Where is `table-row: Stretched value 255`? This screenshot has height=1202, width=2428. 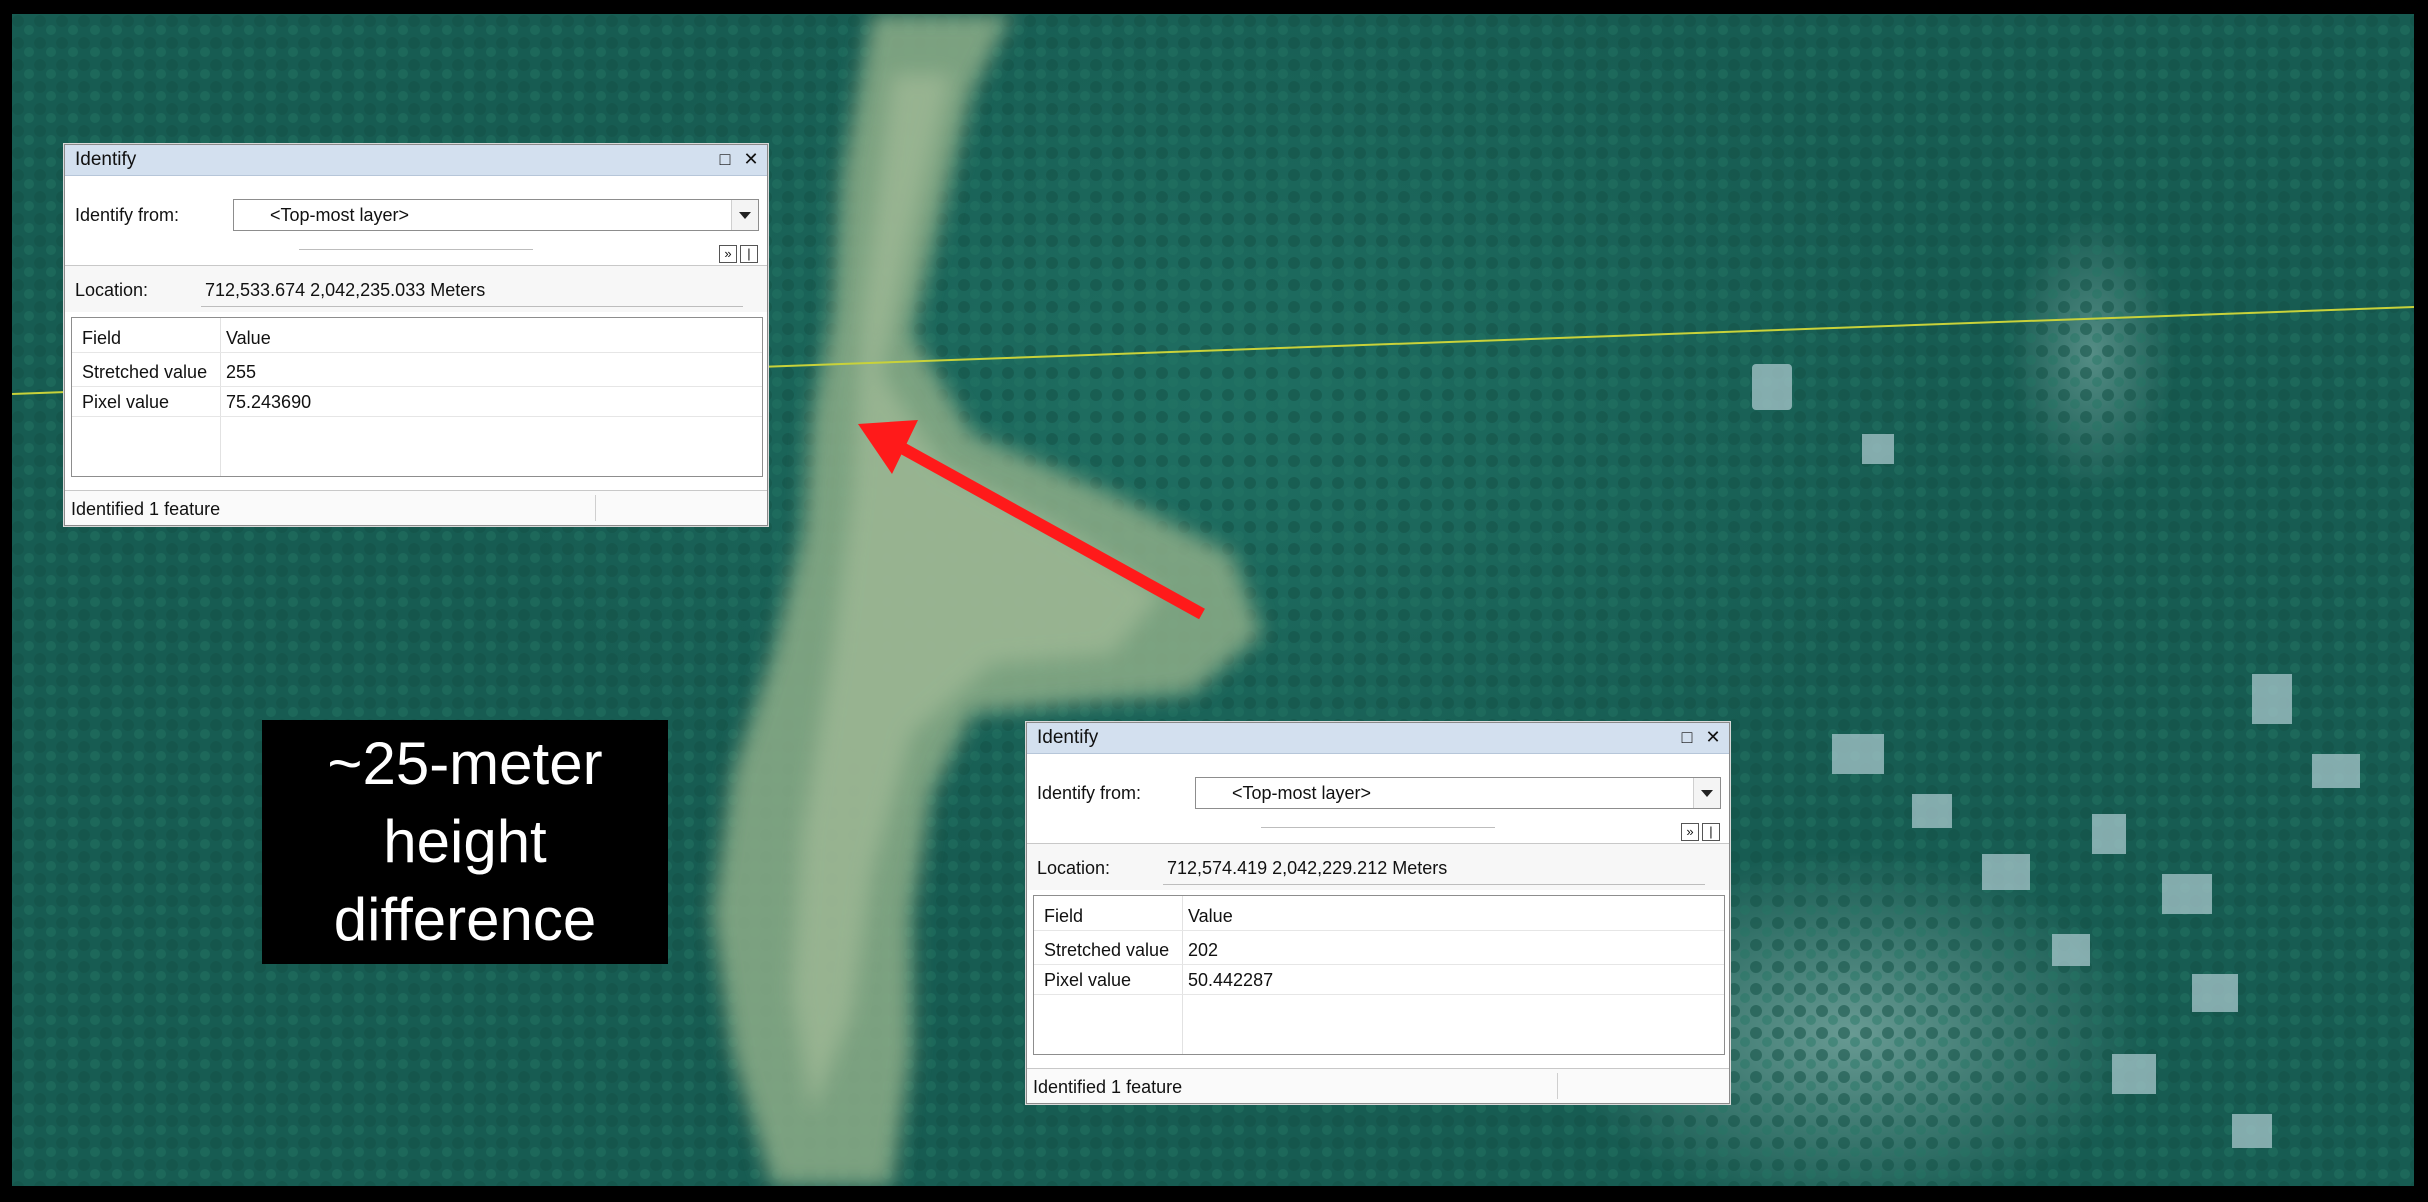
table-row: Stretched value 255 is located at coordinates (417, 371).